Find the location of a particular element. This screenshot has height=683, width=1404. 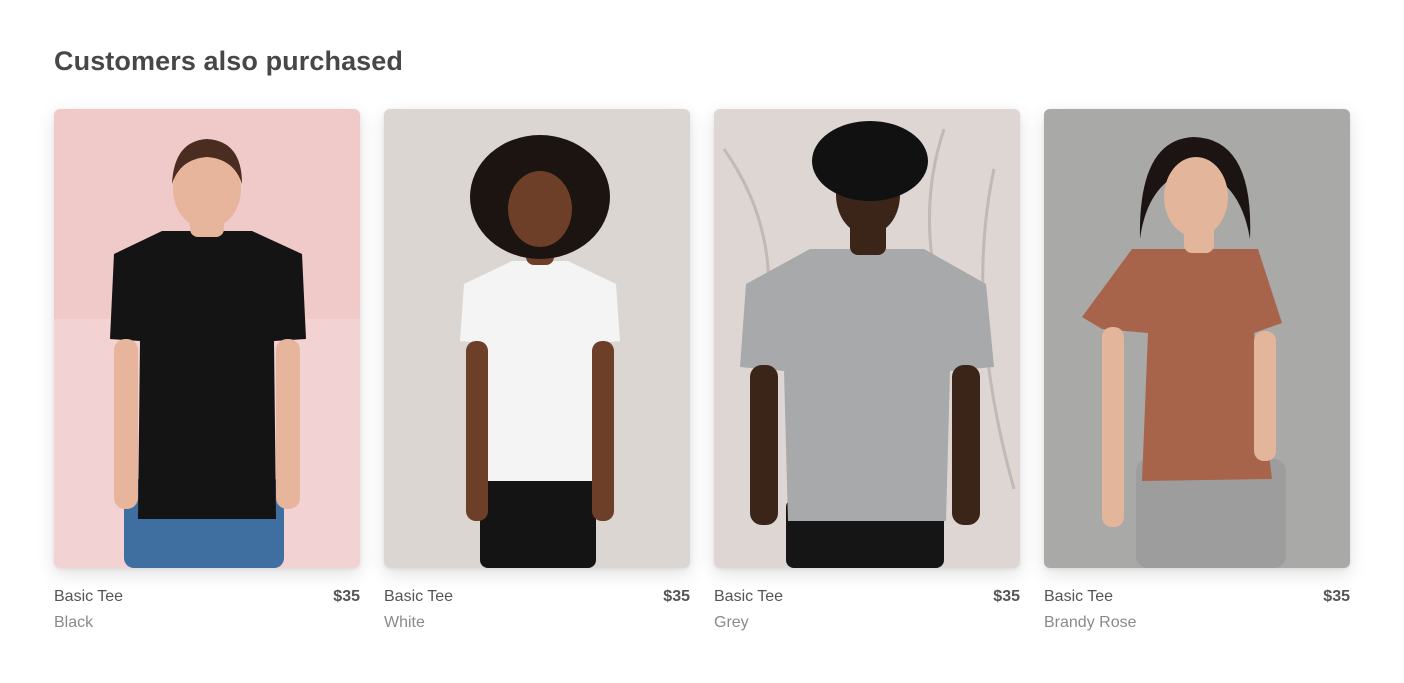

product-color: Black is located at coordinates (74, 622).